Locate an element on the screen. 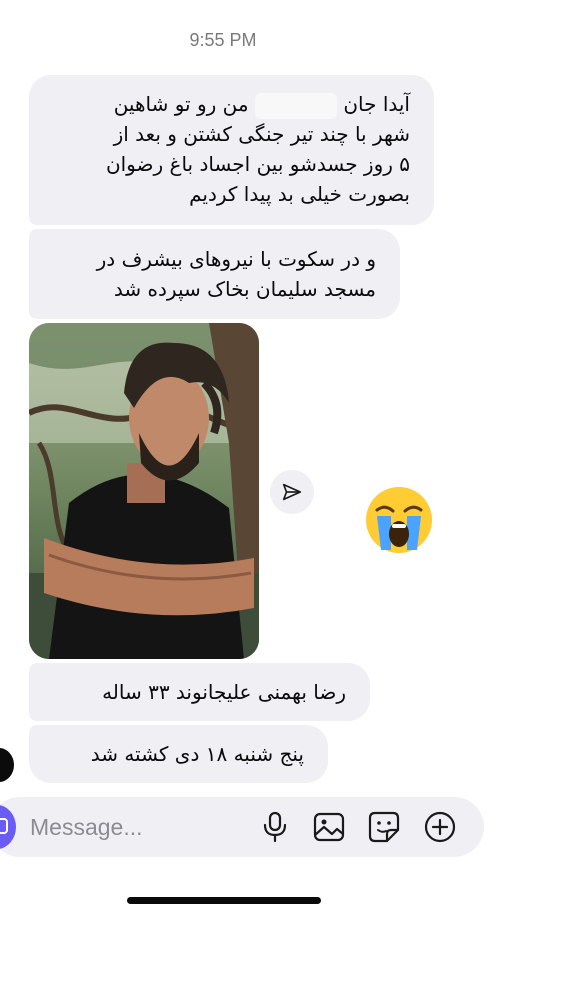 The width and height of the screenshot is (563, 1000). message-bubble: رضا بهمنی علیجانوند ۳۳ ساله is located at coordinates (199, 692).